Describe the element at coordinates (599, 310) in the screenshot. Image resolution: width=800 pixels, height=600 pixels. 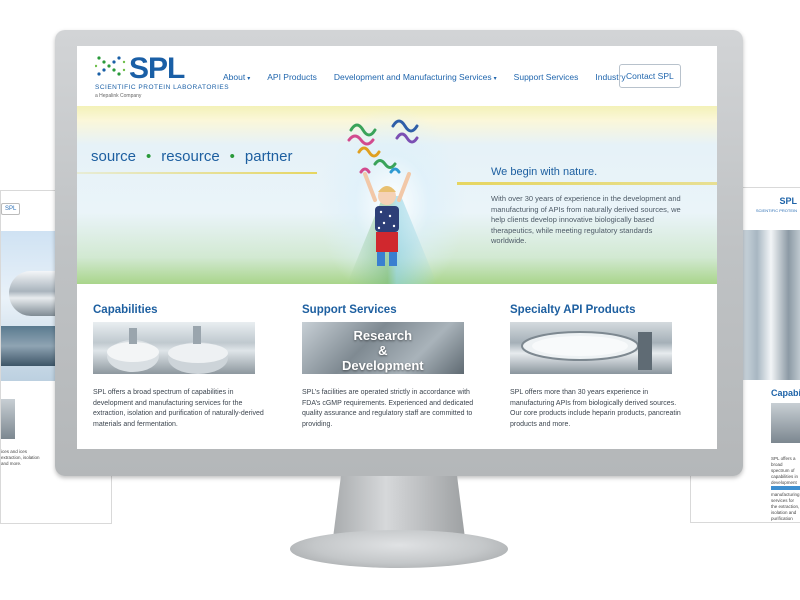
I see `section-title-specialty-api: Specialty API Products` at that location.